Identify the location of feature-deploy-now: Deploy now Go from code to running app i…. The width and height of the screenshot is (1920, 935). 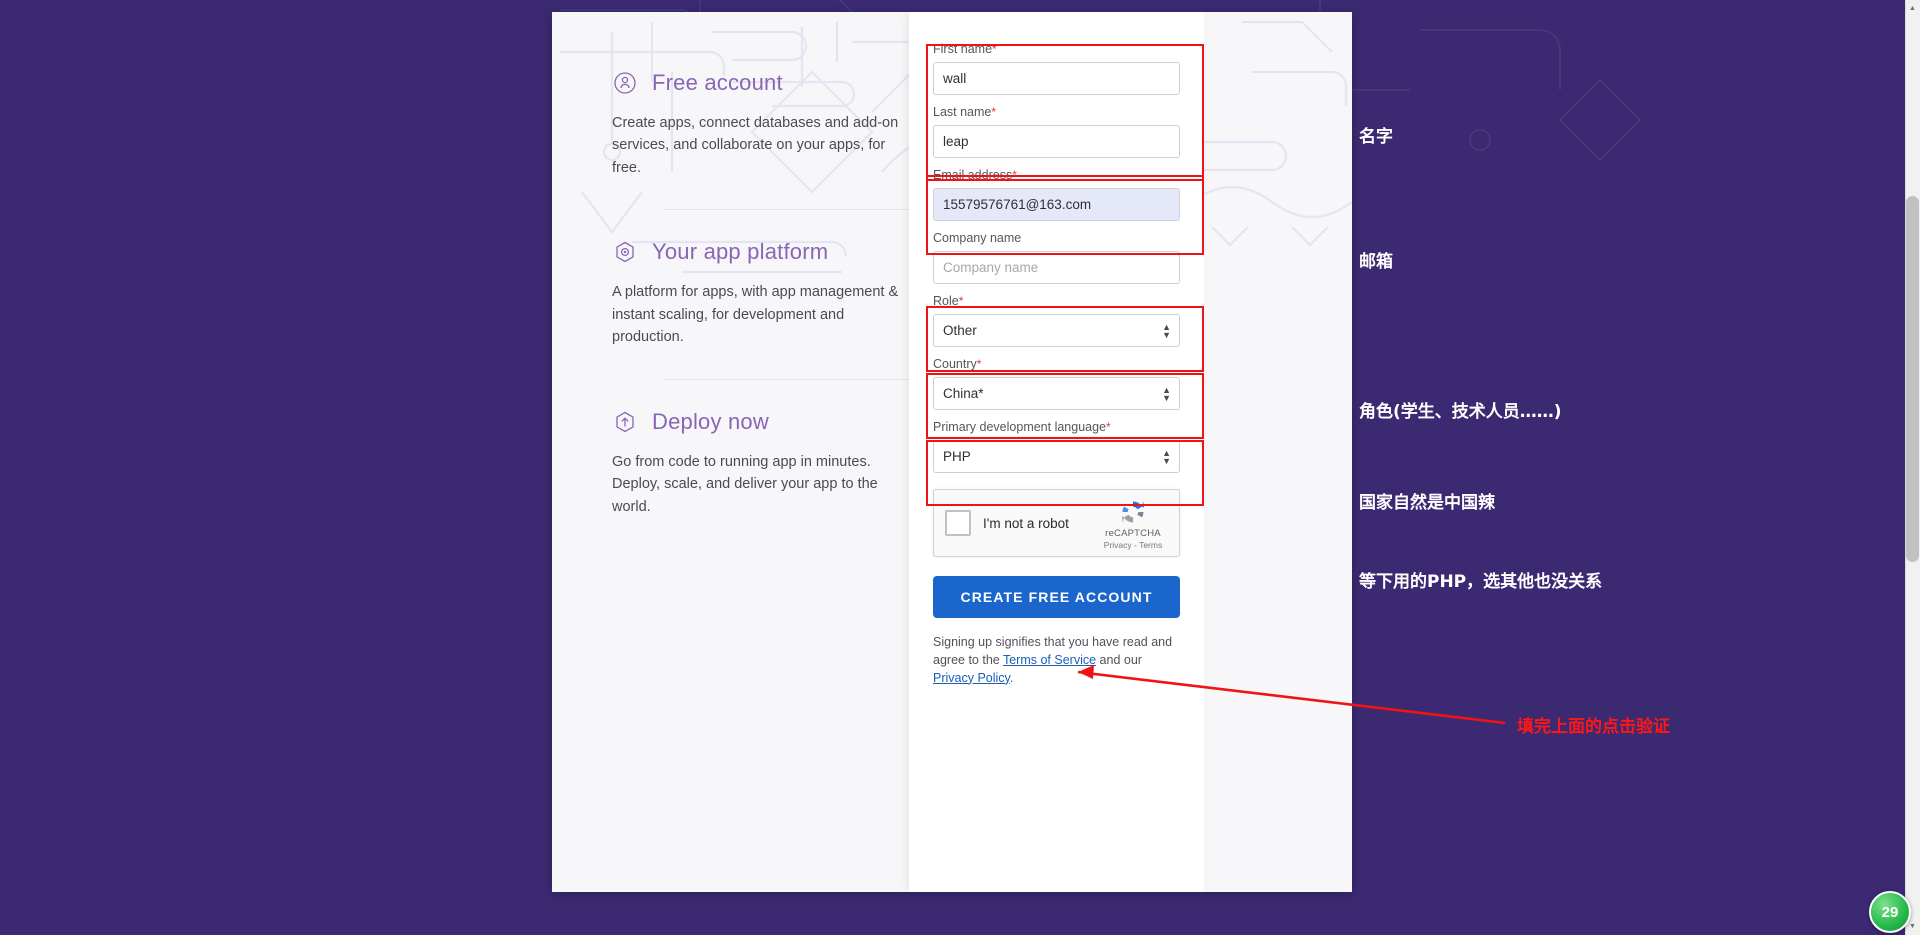
(782, 463).